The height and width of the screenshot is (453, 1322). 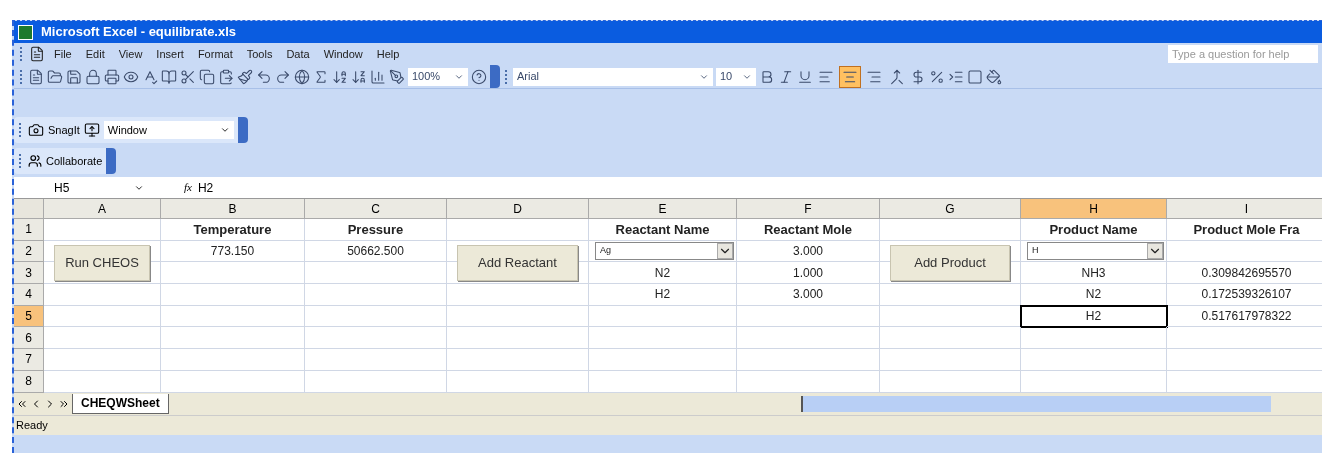 What do you see at coordinates (29, 338) in the screenshot?
I see `row-header: 6` at bounding box center [29, 338].